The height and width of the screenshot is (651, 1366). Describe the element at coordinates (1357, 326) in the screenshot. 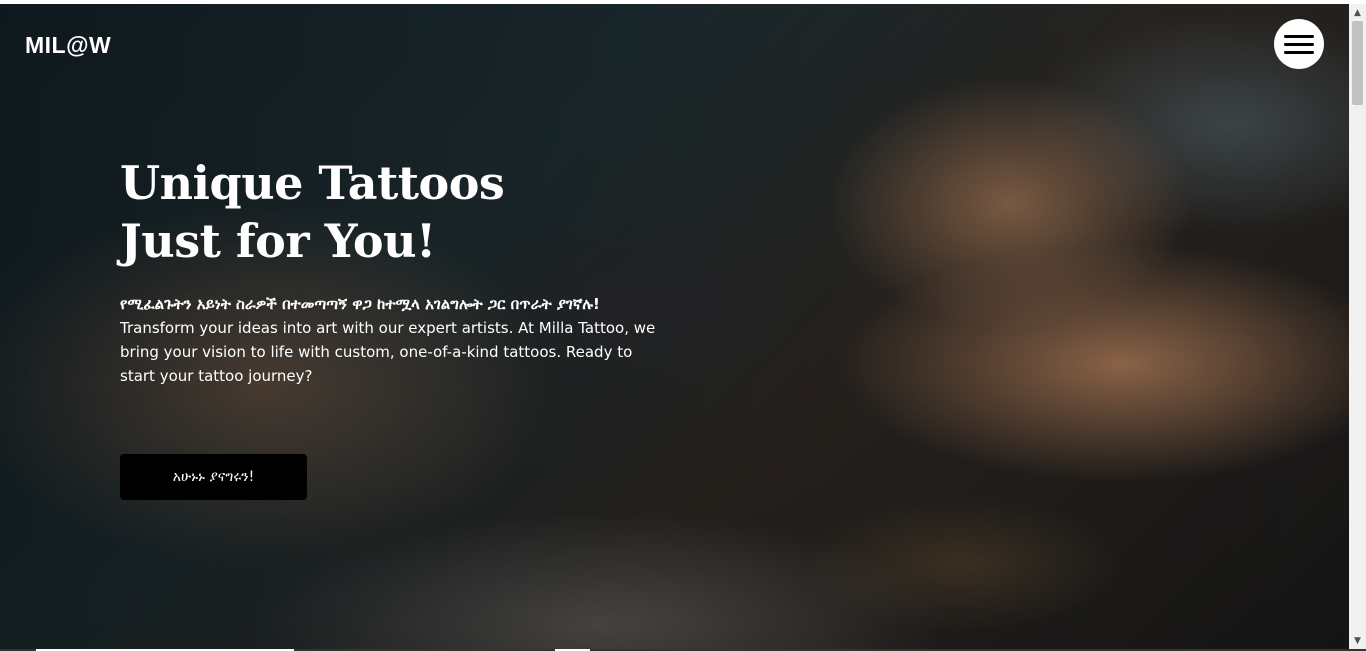

I see `vertical-scrollbar: ▲ ▼` at that location.